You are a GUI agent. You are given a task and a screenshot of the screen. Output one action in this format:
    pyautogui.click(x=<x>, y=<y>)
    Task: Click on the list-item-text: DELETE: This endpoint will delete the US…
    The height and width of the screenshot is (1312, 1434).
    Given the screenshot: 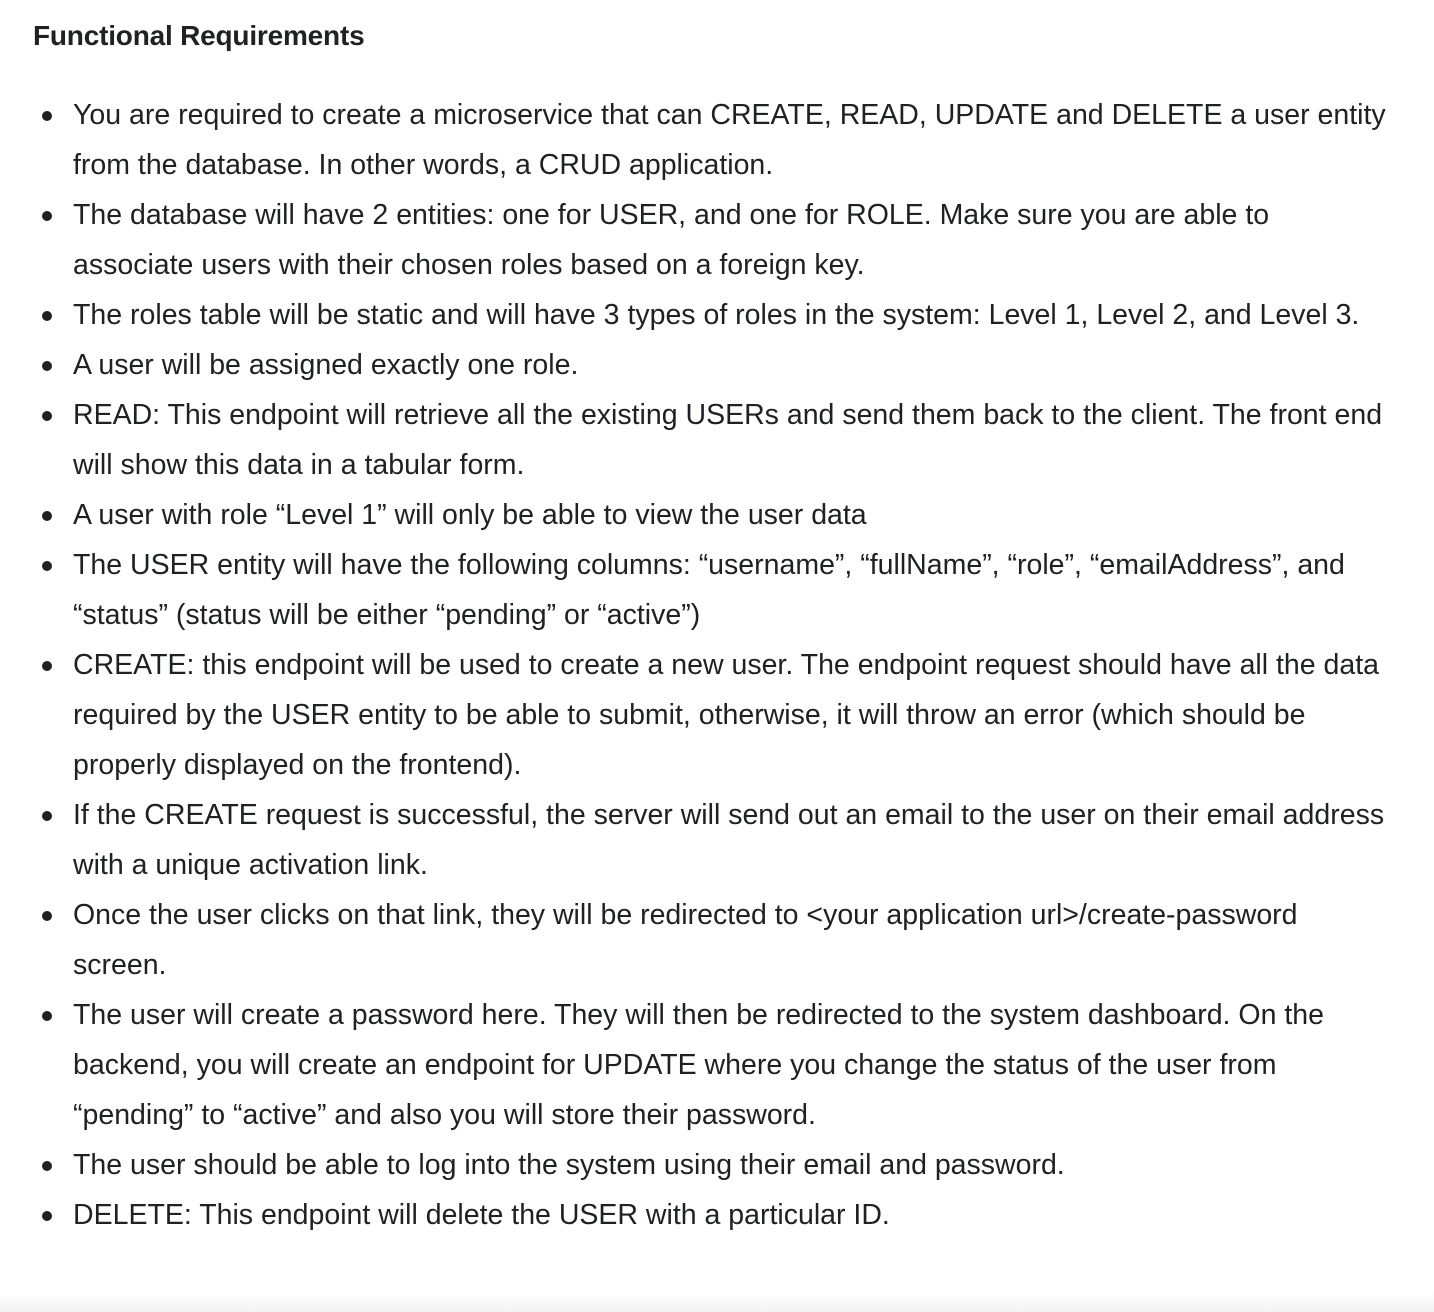 What is the action you would take?
    pyautogui.click(x=481, y=1215)
    